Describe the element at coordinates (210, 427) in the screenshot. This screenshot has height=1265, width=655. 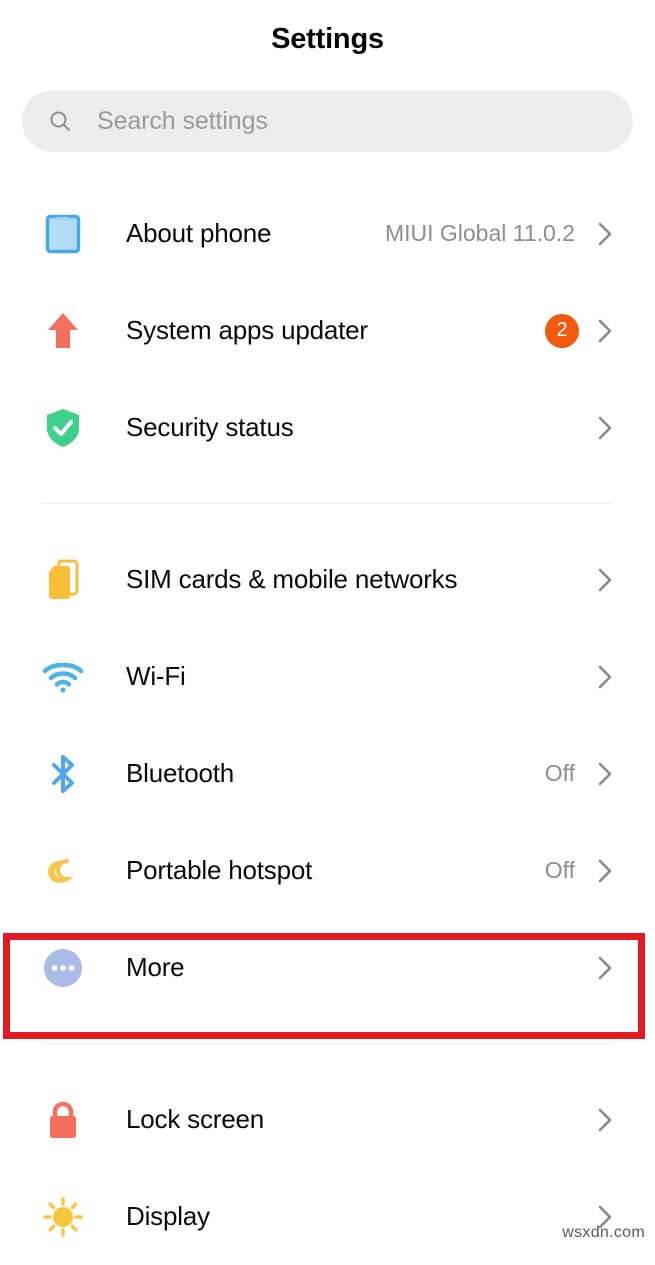
I see `list-item-label: Security status` at that location.